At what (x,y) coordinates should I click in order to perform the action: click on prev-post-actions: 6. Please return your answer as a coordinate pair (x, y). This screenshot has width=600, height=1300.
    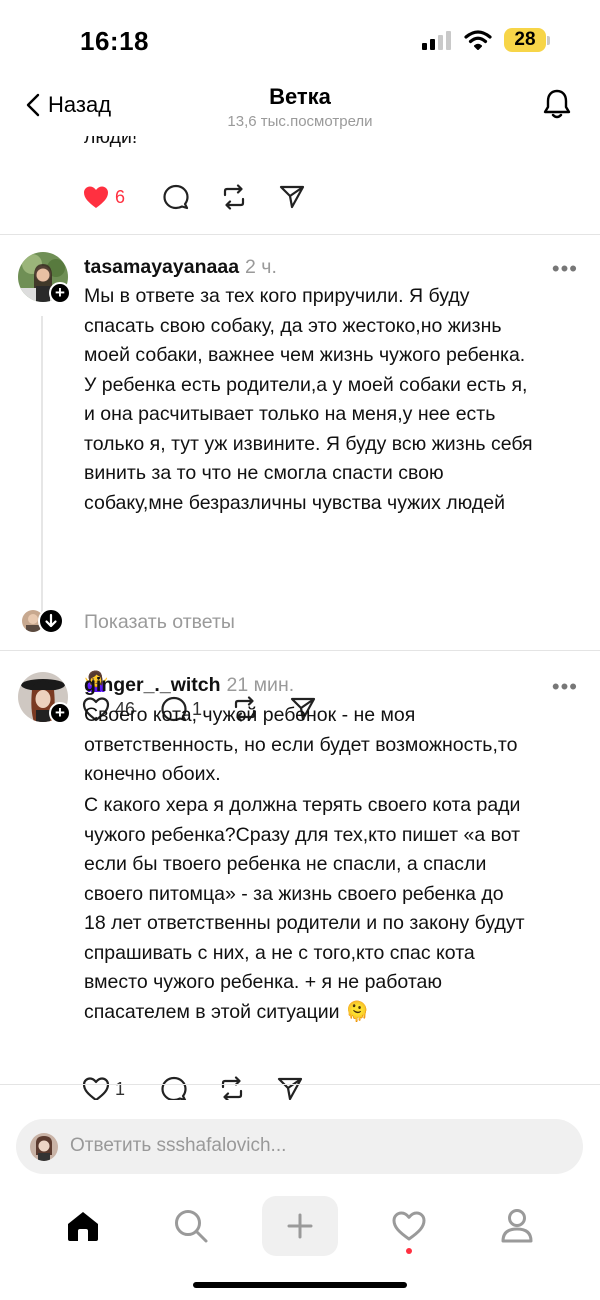
    Looking at the image, I should click on (193, 197).